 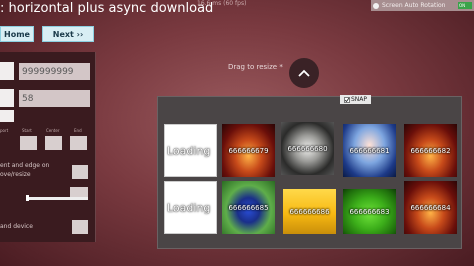 What do you see at coordinates (7, 116) in the screenshot?
I see `option-toggle` at bounding box center [7, 116].